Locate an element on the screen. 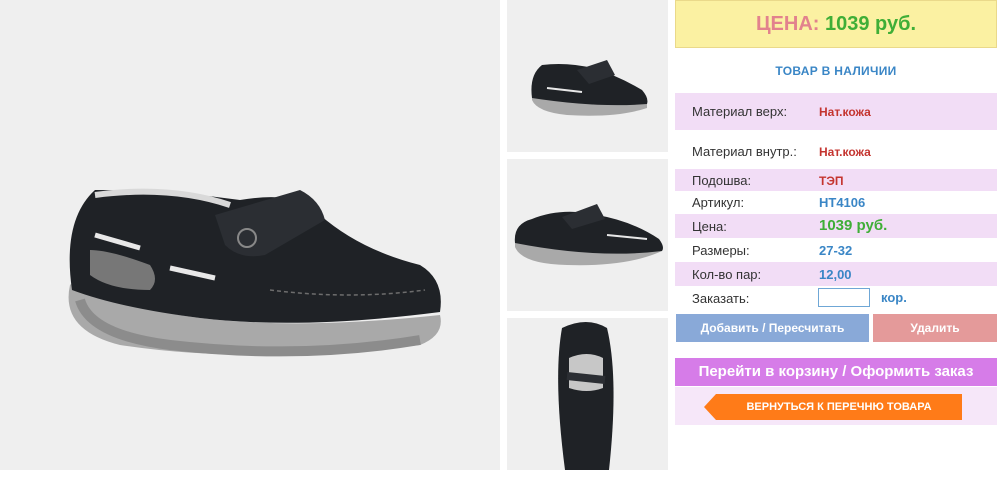 The height and width of the screenshot is (489, 1004). spec-value: 12,00 is located at coordinates (835, 274).